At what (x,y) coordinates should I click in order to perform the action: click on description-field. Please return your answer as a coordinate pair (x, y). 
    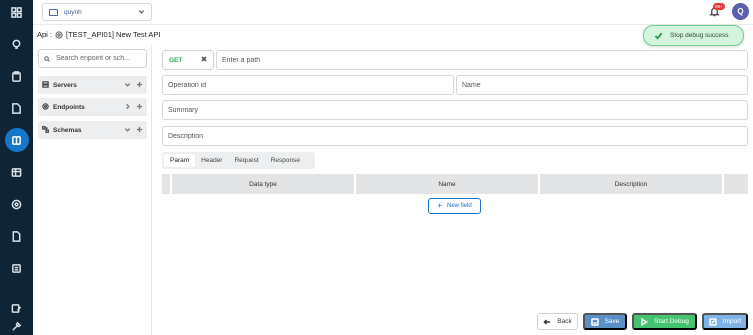
    Looking at the image, I should click on (455, 136).